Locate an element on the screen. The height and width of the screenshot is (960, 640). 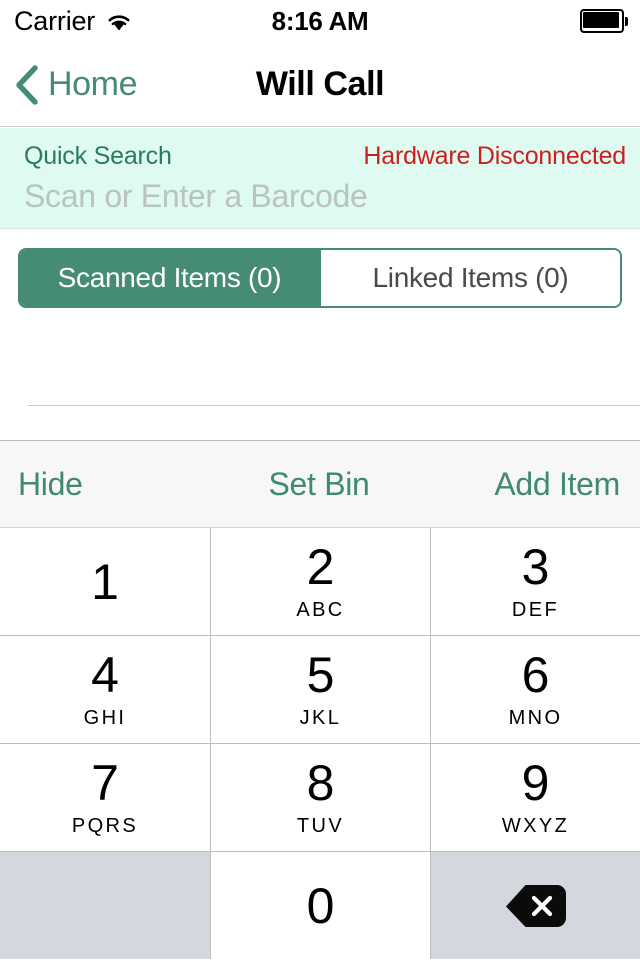
quick-search-header: Quick Search Hardware Disconnected is located at coordinates (320, 157).